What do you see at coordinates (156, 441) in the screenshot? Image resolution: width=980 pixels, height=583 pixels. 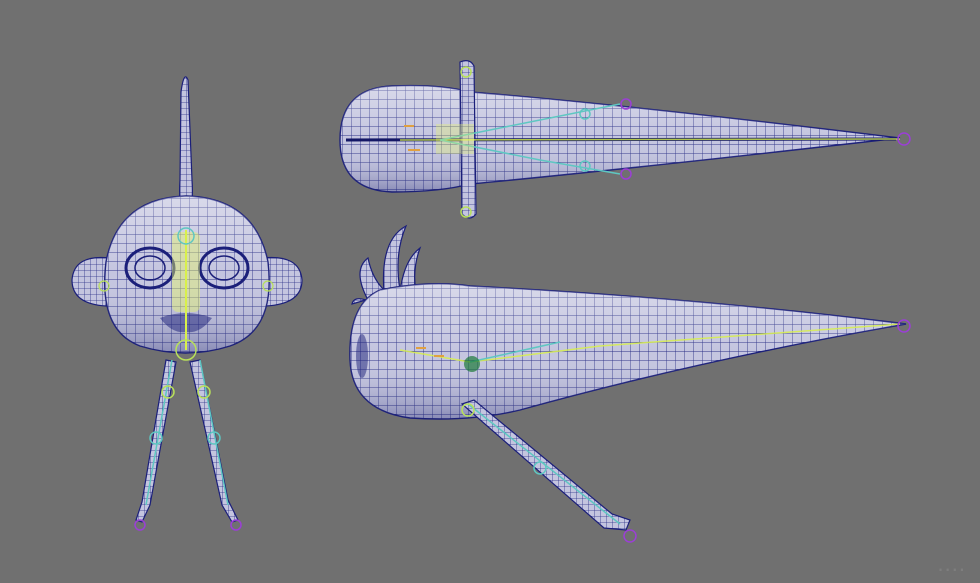 I see `left-leg-mesh` at bounding box center [156, 441].